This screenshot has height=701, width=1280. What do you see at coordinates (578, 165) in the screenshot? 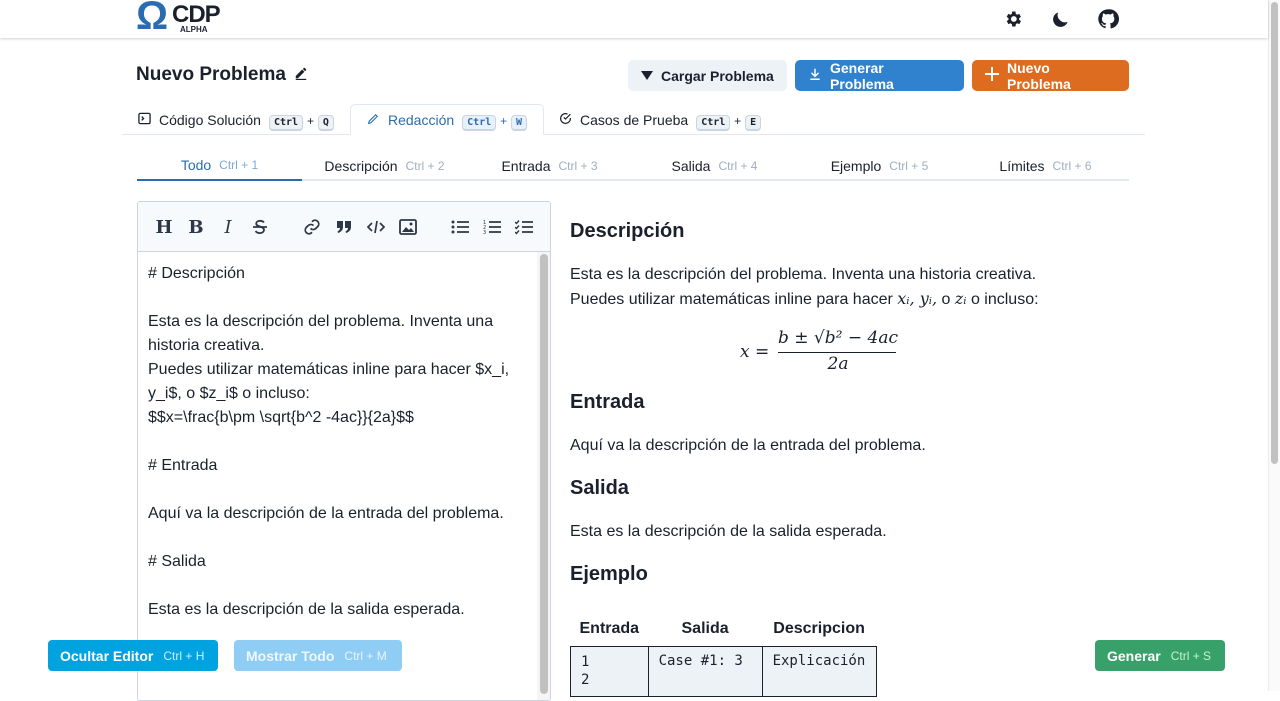
I see `subtab-shortcut: Ctrl + 3` at bounding box center [578, 165].